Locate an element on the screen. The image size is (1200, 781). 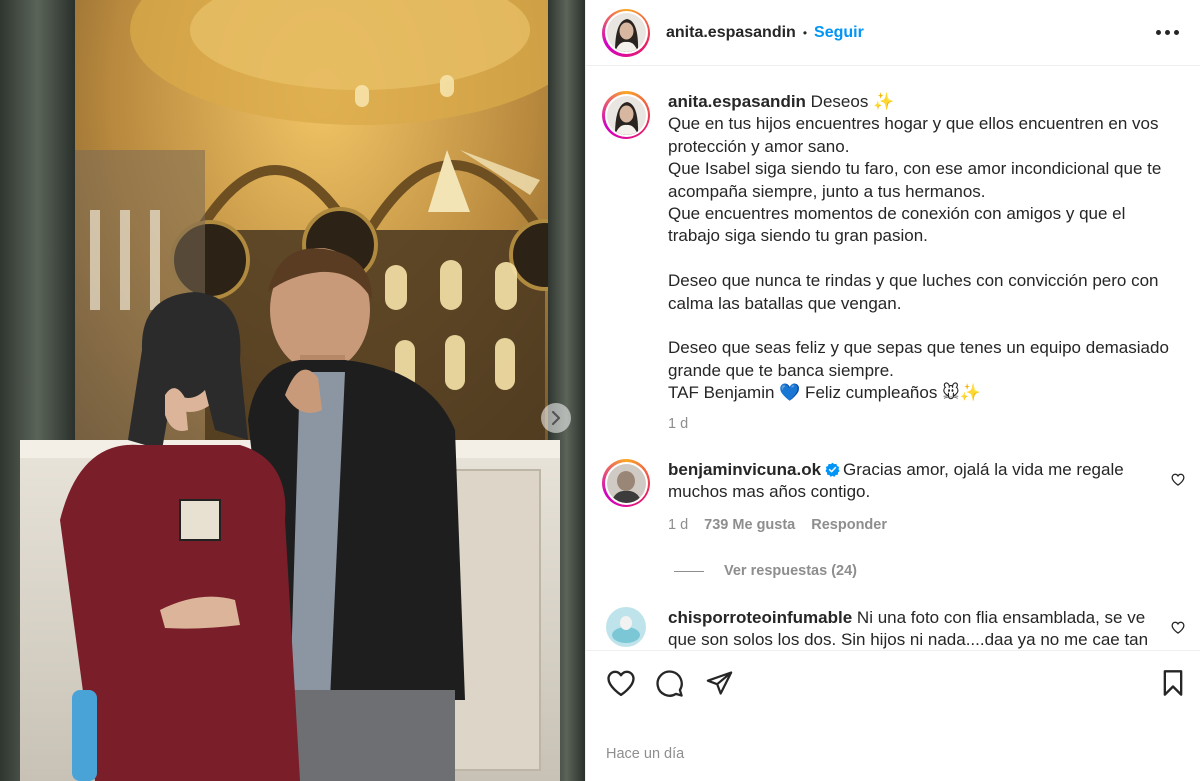
comment-age: 1 d is located at coordinates (678, 524).